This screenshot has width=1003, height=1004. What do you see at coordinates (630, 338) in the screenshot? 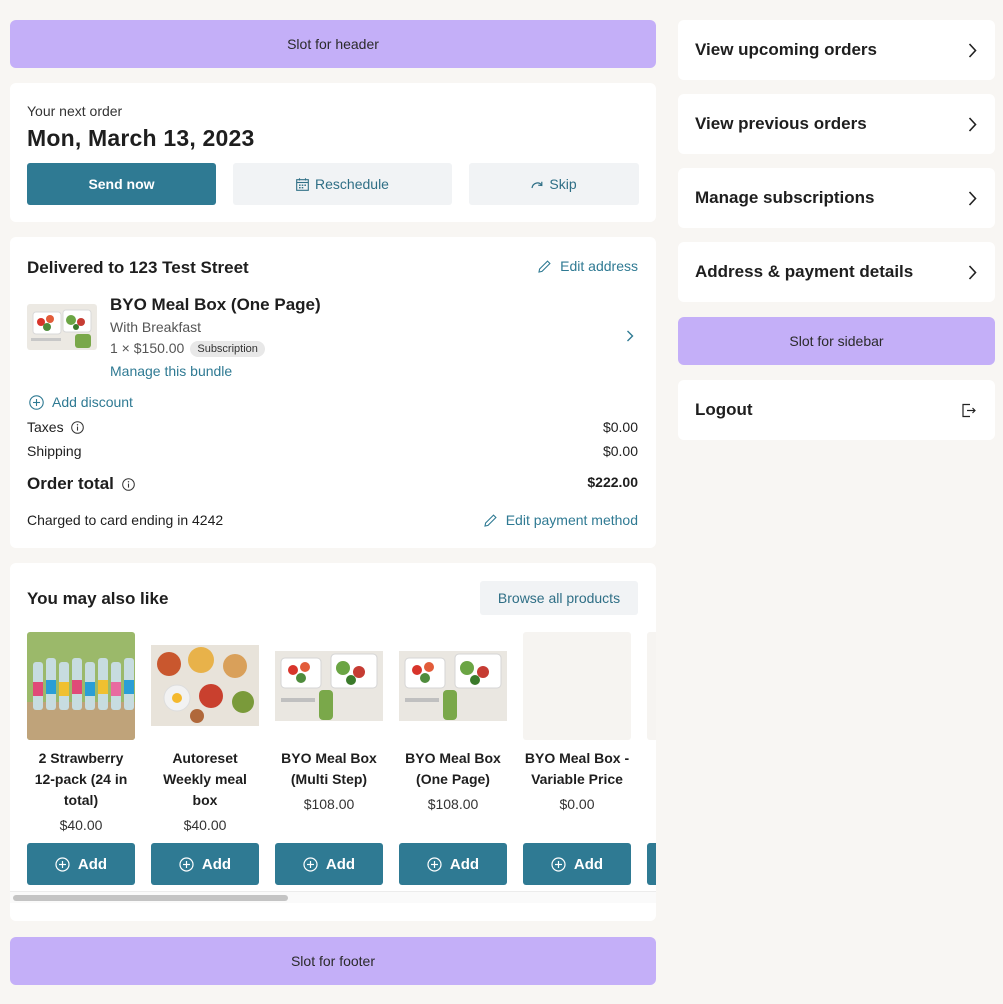
I see `bundle-chevron-icon` at bounding box center [630, 338].